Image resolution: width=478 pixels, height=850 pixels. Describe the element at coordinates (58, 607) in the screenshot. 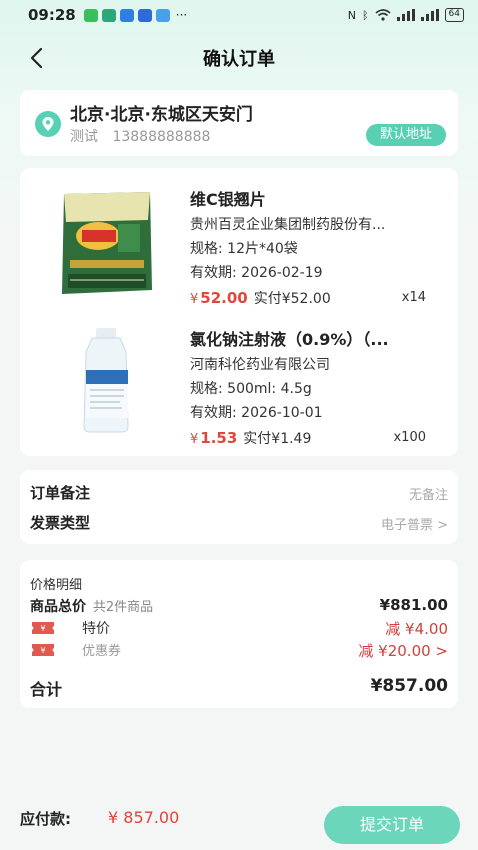

I see `goods-total-text: 商品总价` at that location.